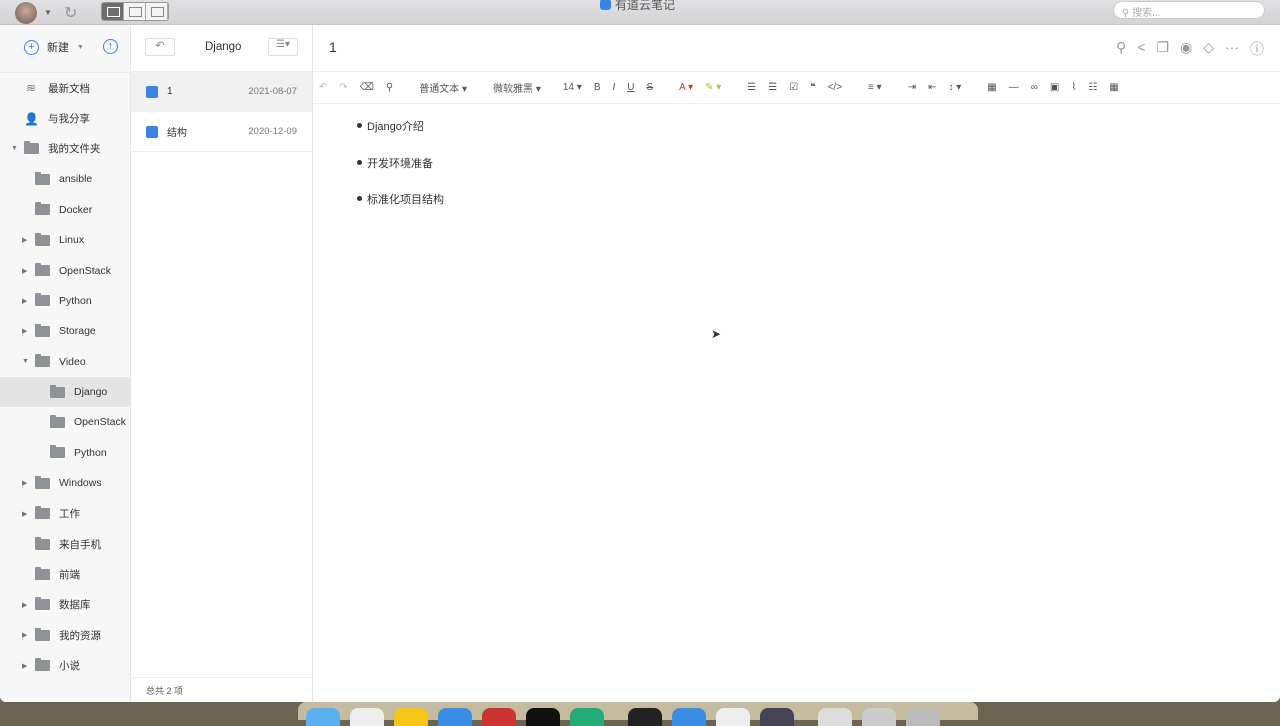 This screenshot has width=1280, height=726. What do you see at coordinates (65, 88) in the screenshot?
I see `sidebar-item: ≋ 最新文档` at bounding box center [65, 88].